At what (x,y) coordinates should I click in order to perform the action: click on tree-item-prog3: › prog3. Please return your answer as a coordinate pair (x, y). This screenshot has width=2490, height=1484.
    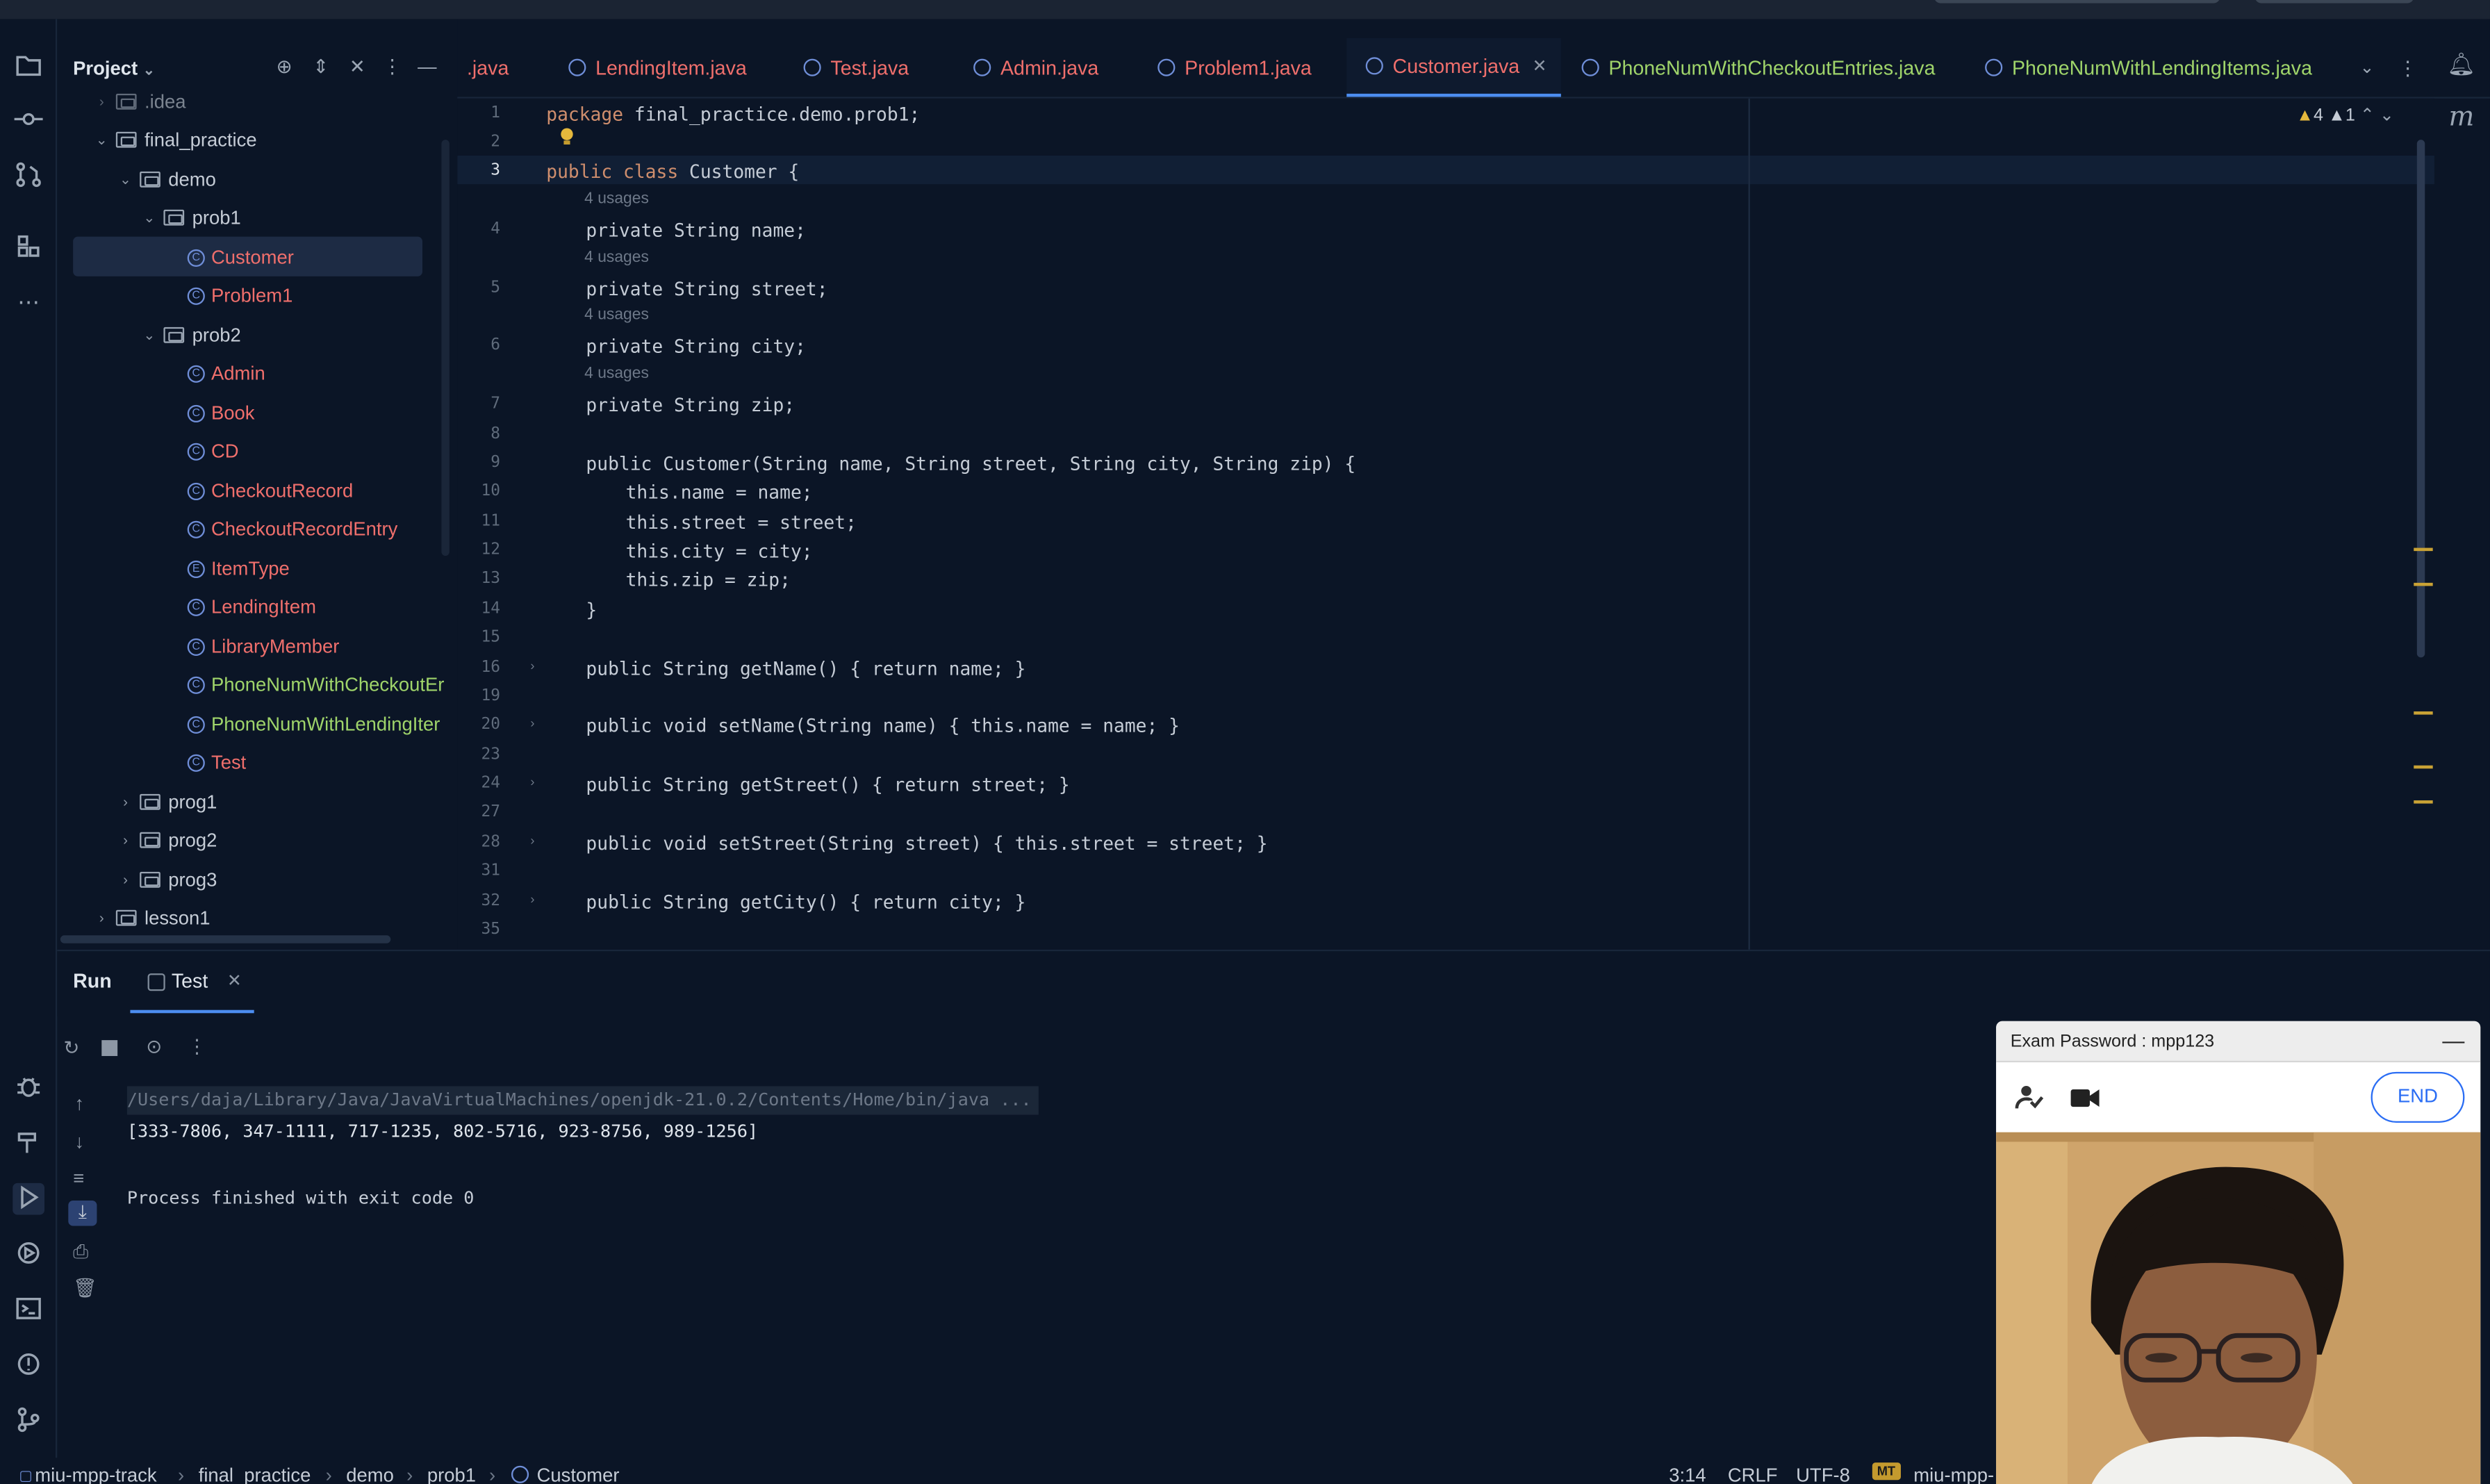
    Looking at the image, I should click on (166, 879).